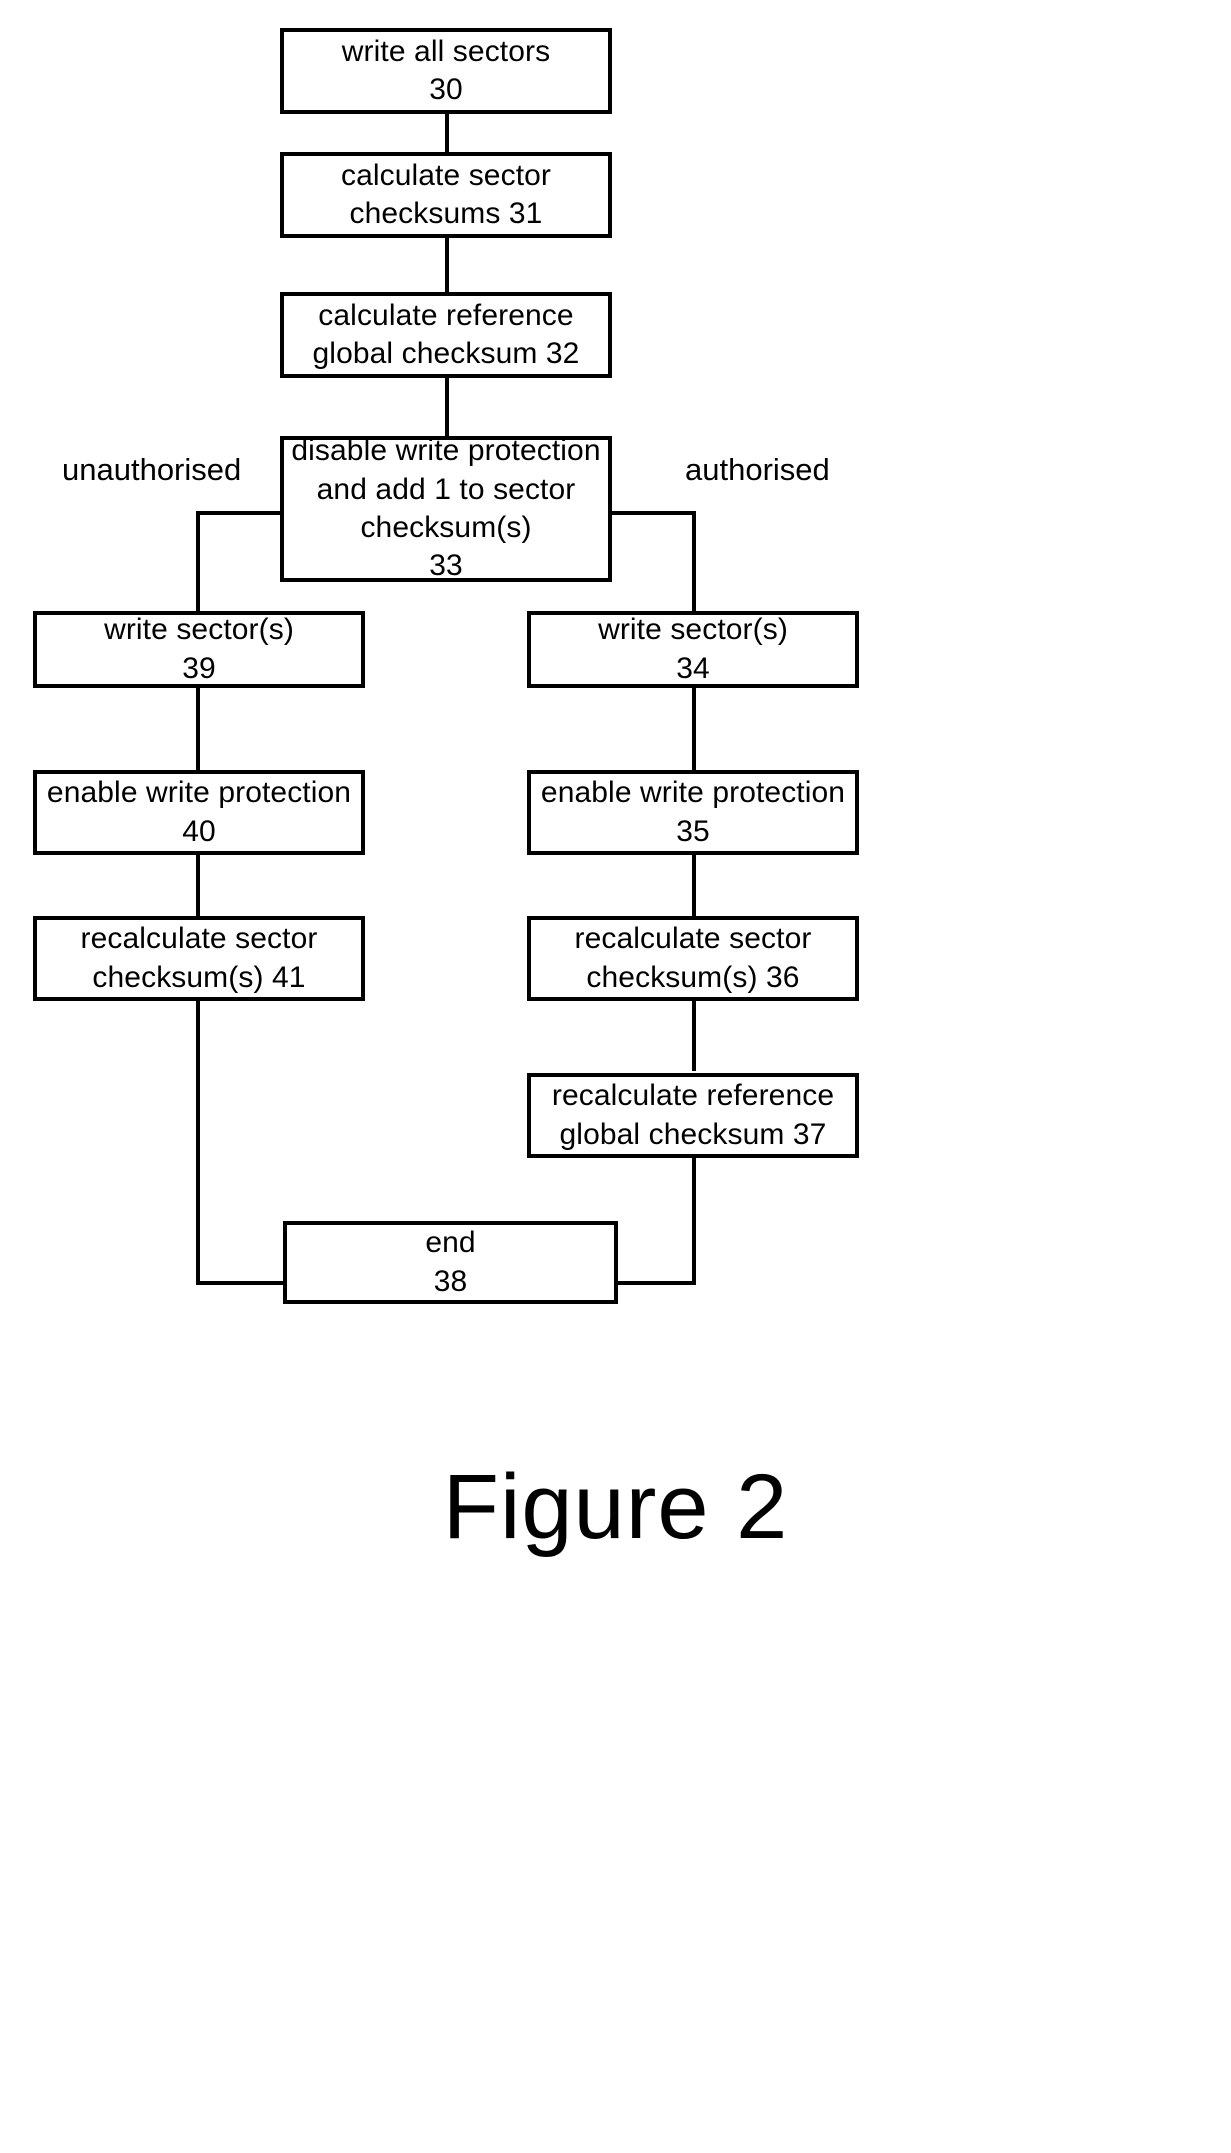 The image size is (1231, 2153). What do you see at coordinates (693, 812) in the screenshot?
I see `node-enable-write-protection-35: enable write protection 35` at bounding box center [693, 812].